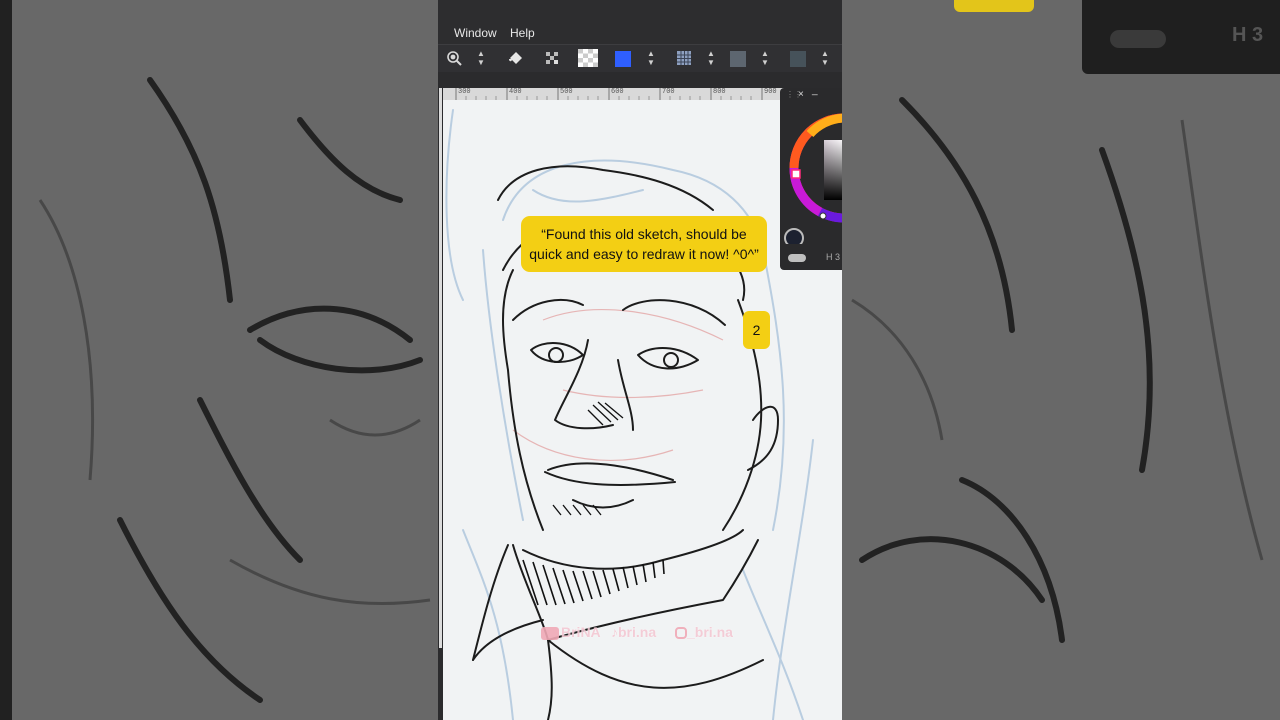  Describe the element at coordinates (825, 59) in the screenshot. I see `tertiary-stepper: ▲ ▼` at that location.